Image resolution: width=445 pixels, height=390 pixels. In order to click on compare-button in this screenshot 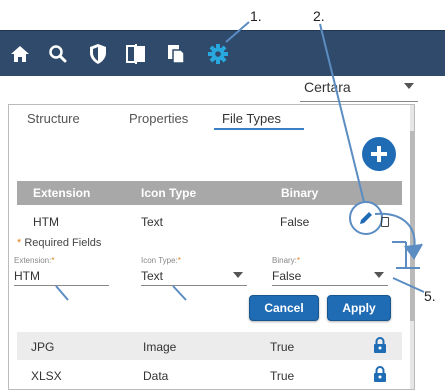, I will do `click(136, 54)`.